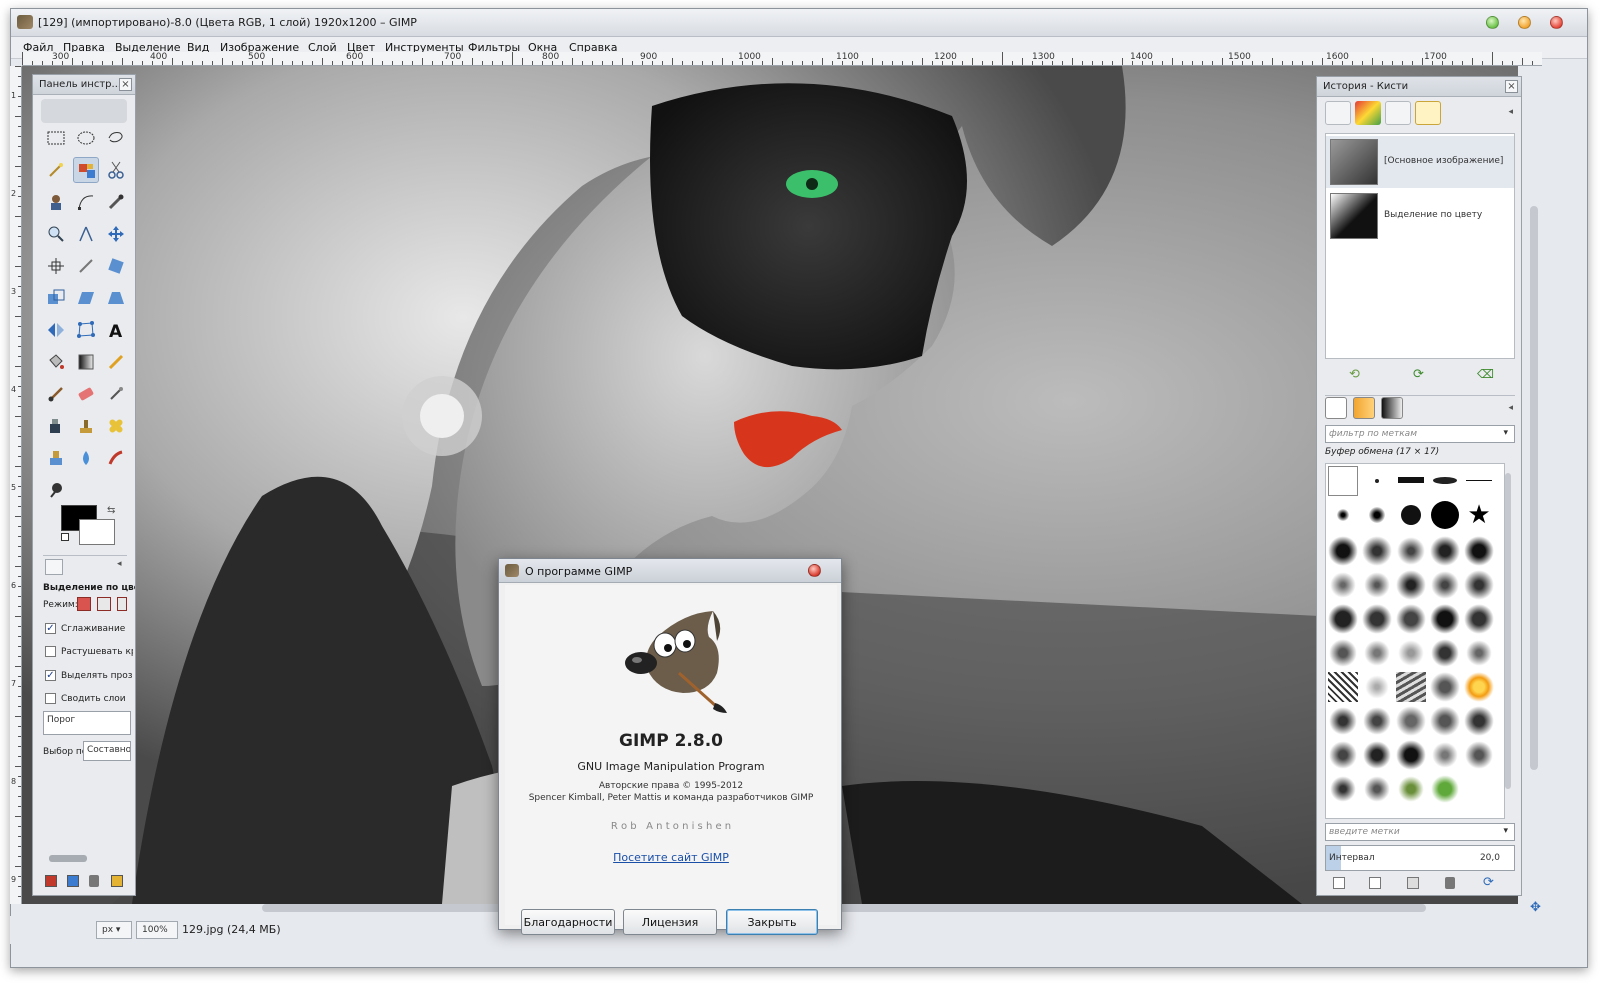 This screenshot has width=1600, height=986. What do you see at coordinates (844, 908) in the screenshot?
I see `horizontal-scrollbar` at bounding box center [844, 908].